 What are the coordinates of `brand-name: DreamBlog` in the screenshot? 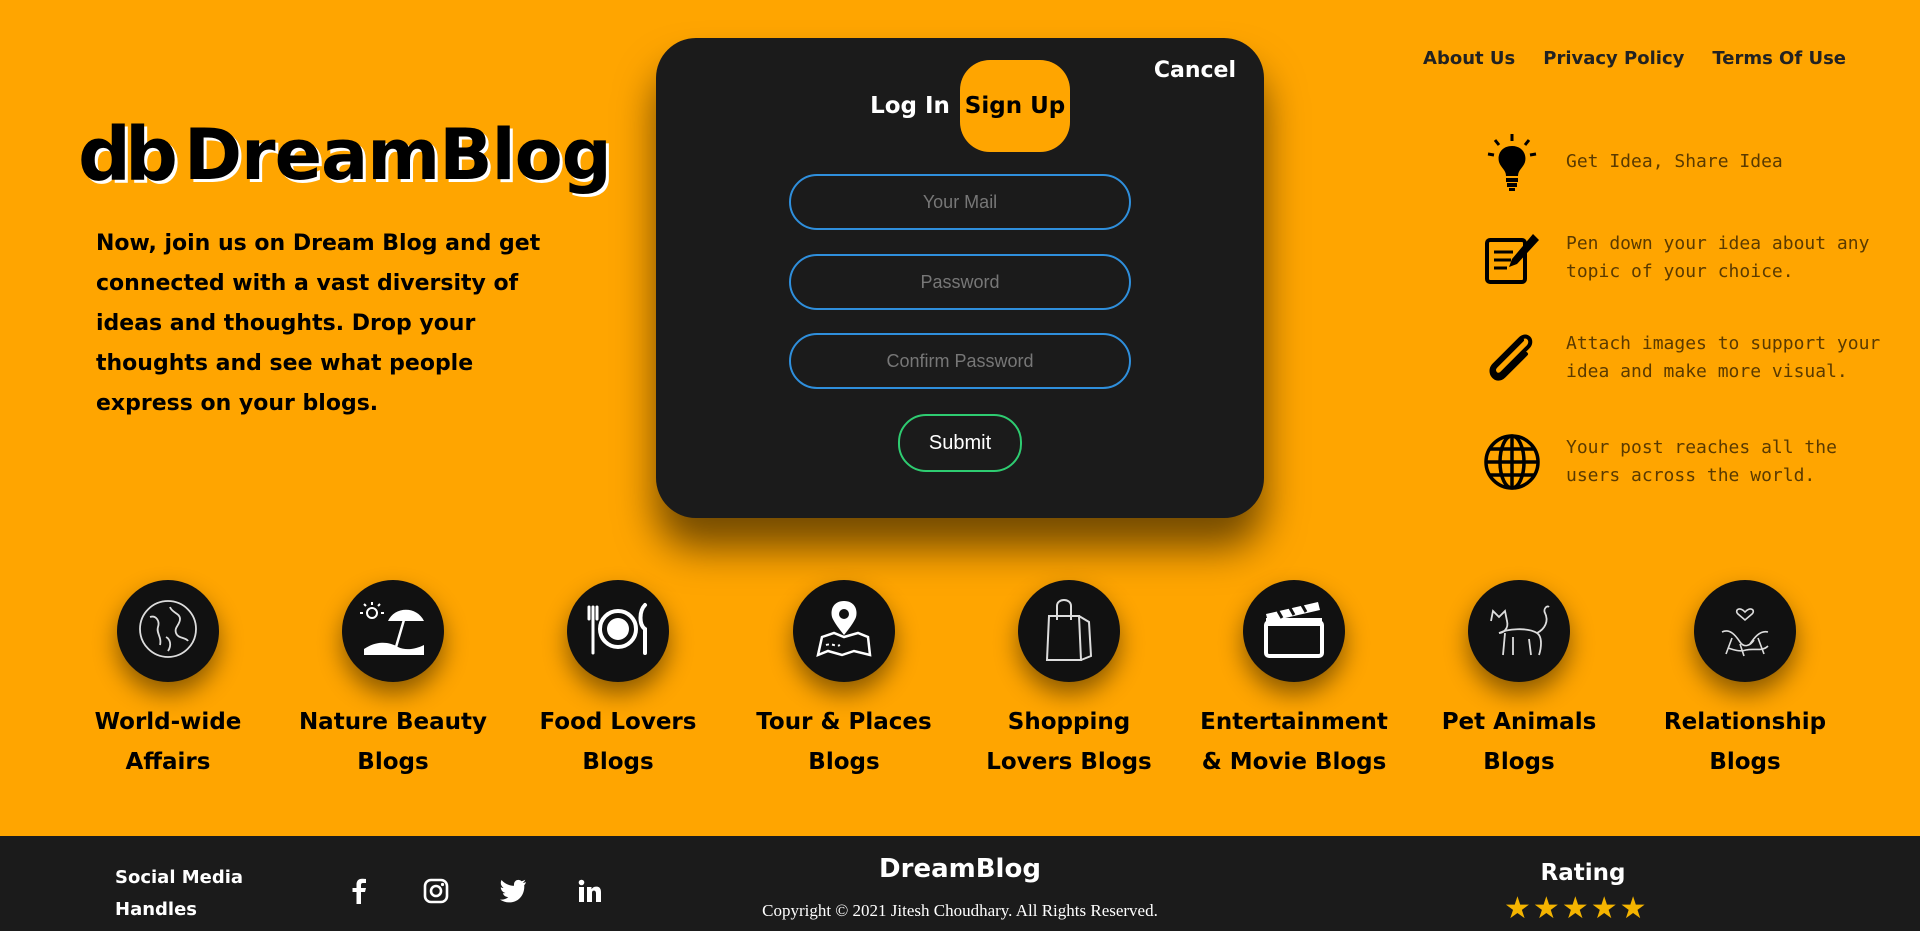 It's located at (397, 155).